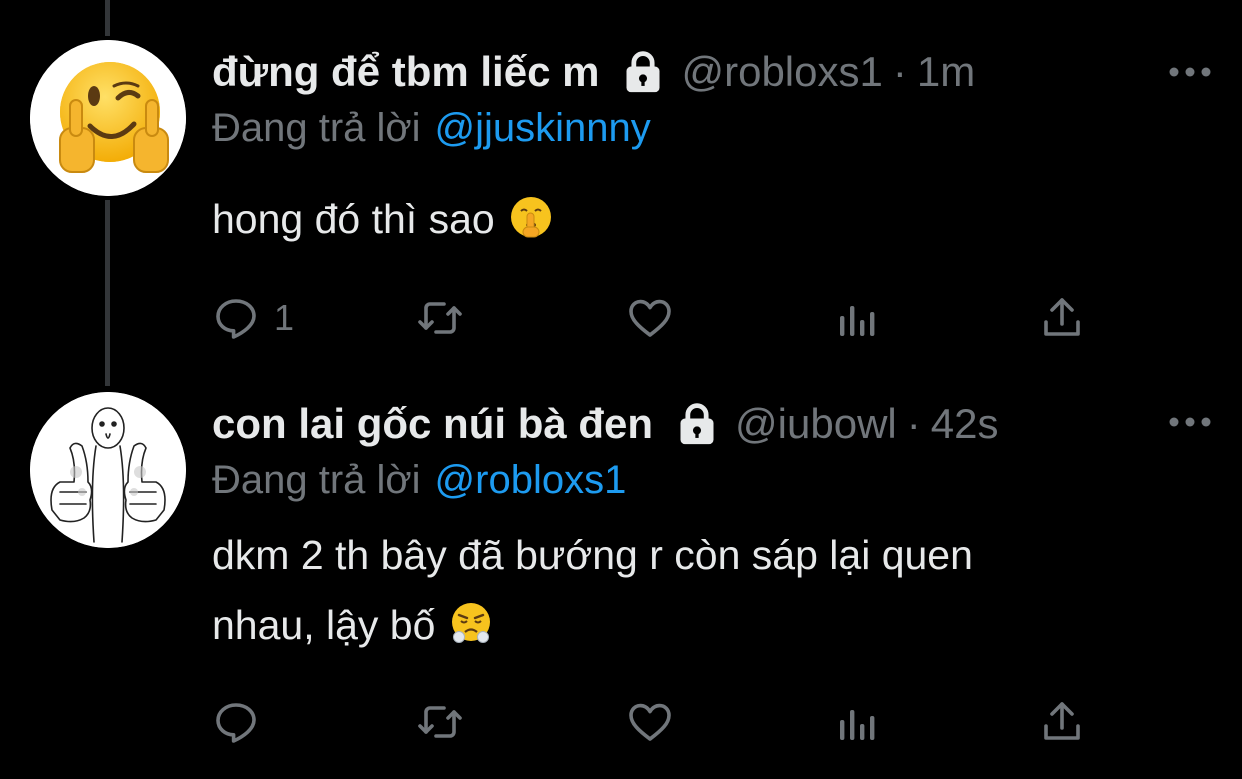  What do you see at coordinates (692, 219) in the screenshot?
I see `tweet-text: hong đó thì sao` at bounding box center [692, 219].